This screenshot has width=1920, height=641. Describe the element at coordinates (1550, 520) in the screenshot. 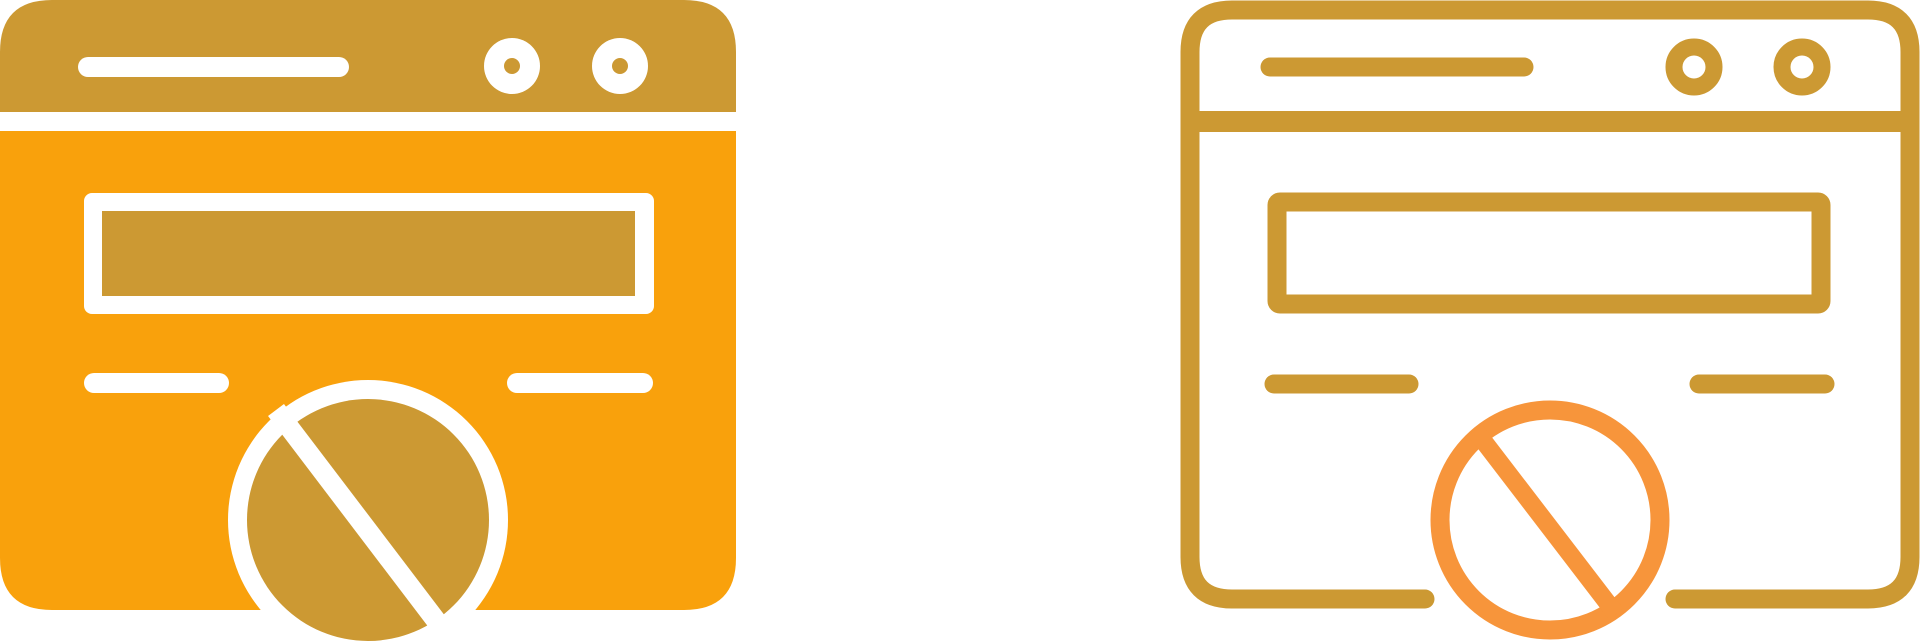

I see `block-sign-icon` at that location.